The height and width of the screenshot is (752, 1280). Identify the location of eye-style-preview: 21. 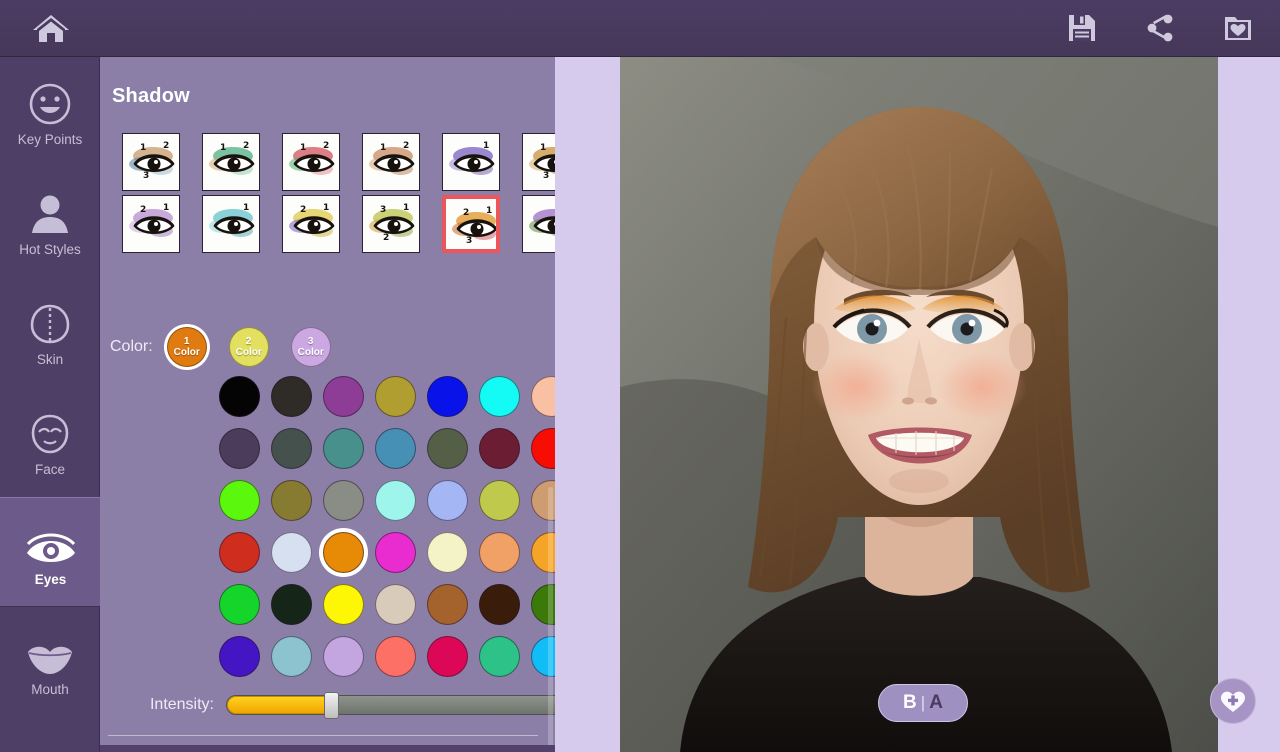
(391, 162).